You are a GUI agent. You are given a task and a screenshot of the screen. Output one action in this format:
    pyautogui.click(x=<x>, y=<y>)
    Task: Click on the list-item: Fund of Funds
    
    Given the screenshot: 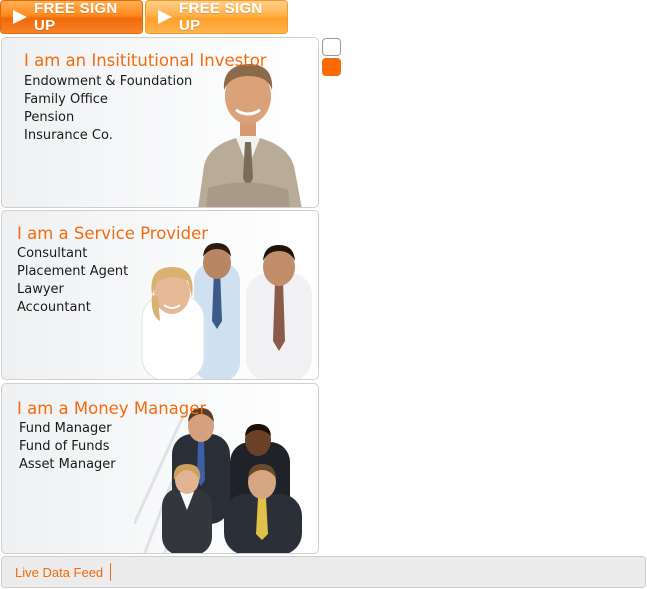 What is the action you would take?
    pyautogui.click(x=64, y=446)
    